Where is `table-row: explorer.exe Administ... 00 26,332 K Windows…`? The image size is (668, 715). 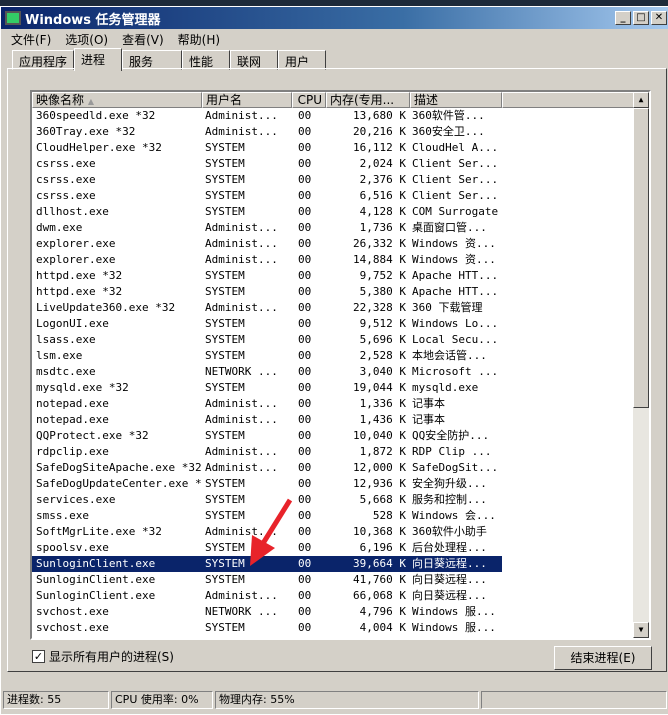
table-row: explorer.exe Administ... 00 26,332 K Windows… is located at coordinates (333, 244).